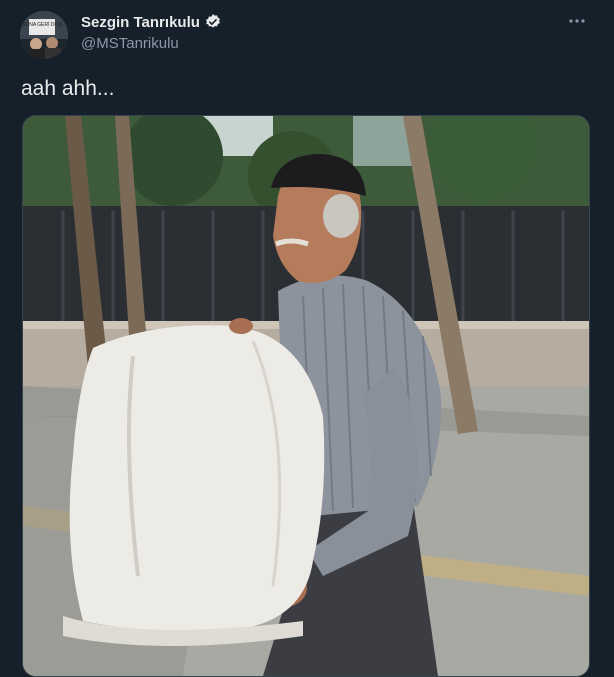 This screenshot has height=677, width=614. I want to click on more-options-icon, so click(577, 21).